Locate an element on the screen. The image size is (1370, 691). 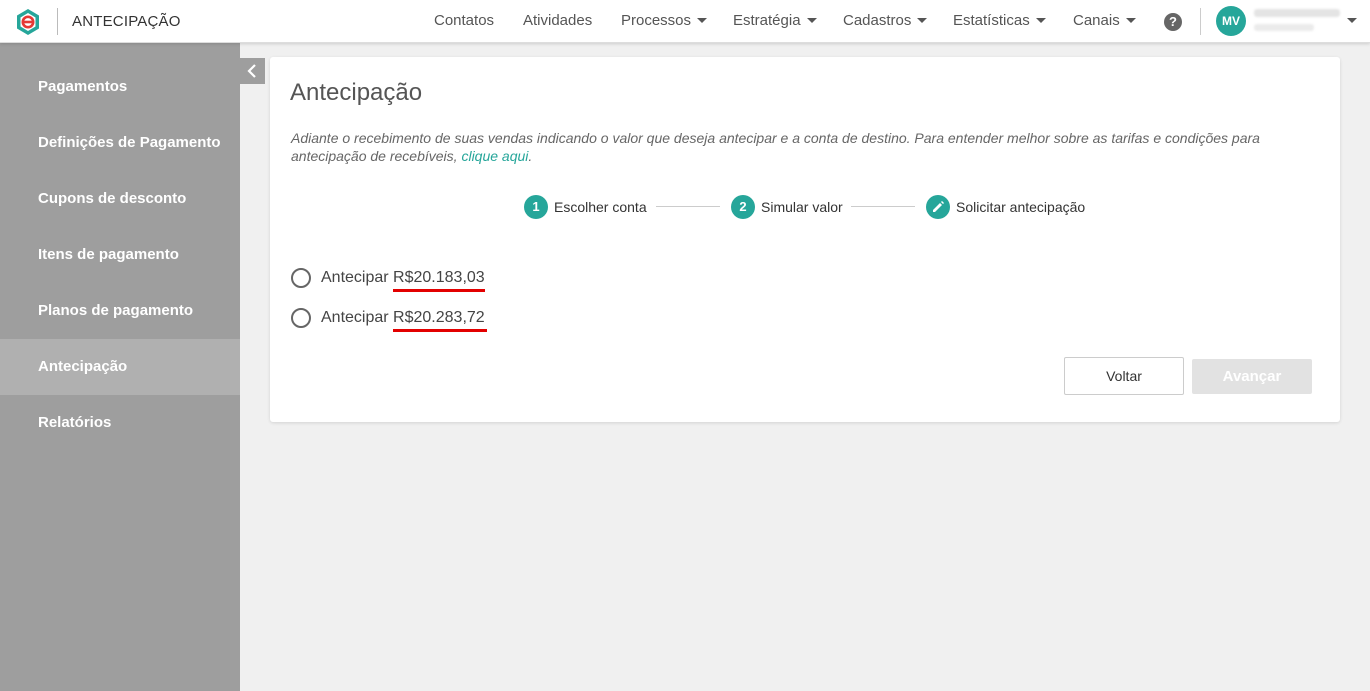
page-title: Antecipação is located at coordinates (356, 92).